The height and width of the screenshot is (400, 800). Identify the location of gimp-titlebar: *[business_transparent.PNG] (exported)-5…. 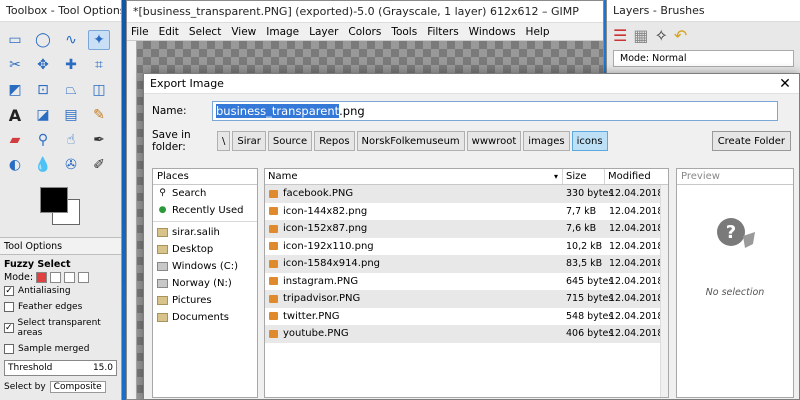
(365, 12).